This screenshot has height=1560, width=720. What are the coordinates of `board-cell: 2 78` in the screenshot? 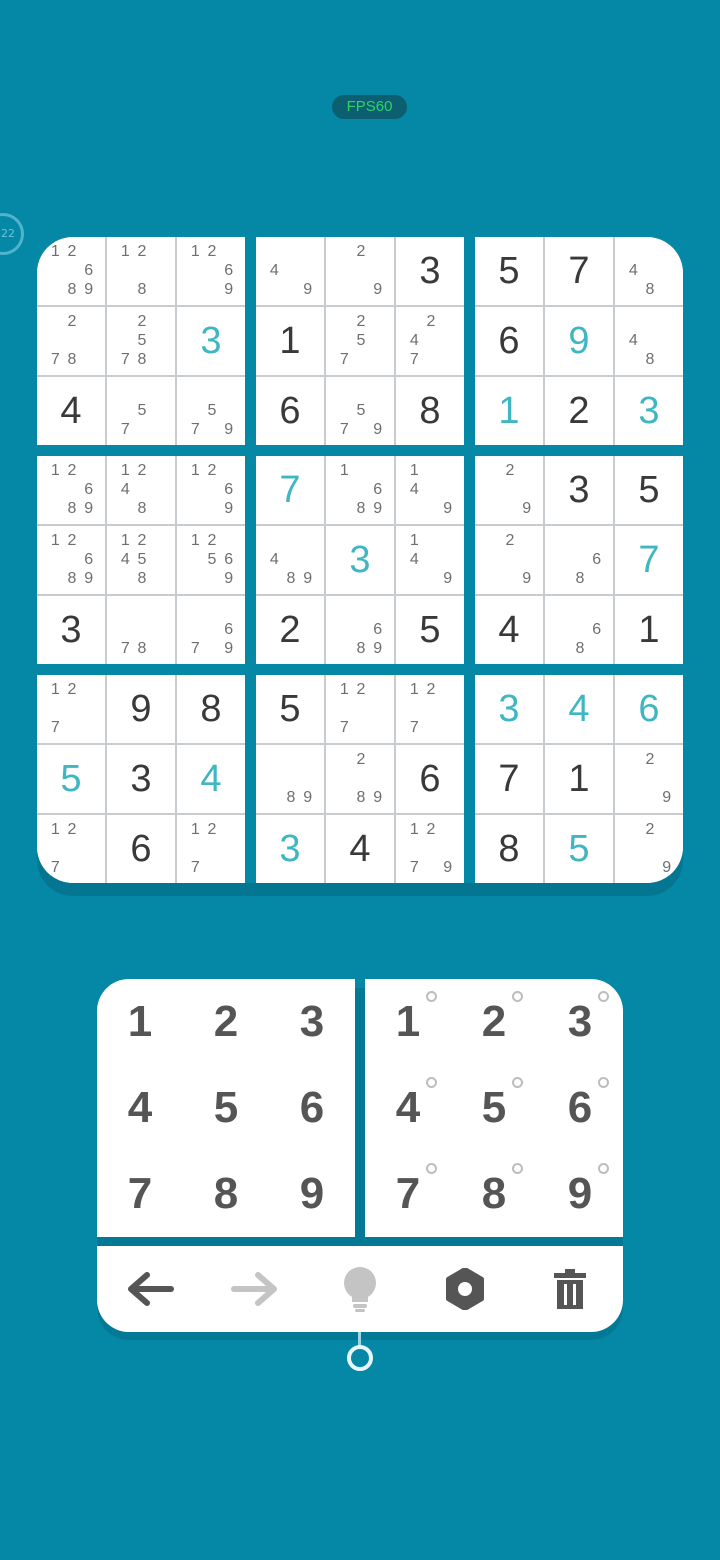 It's located at (71, 341).